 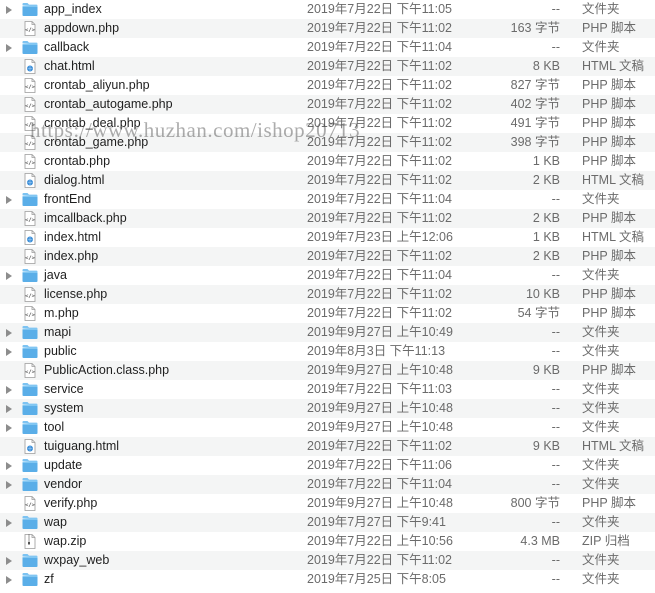 What do you see at coordinates (327, 427) in the screenshot?
I see `folder-row: tool 2019年9月27日 上午10:48 -- 文件夹` at bounding box center [327, 427].